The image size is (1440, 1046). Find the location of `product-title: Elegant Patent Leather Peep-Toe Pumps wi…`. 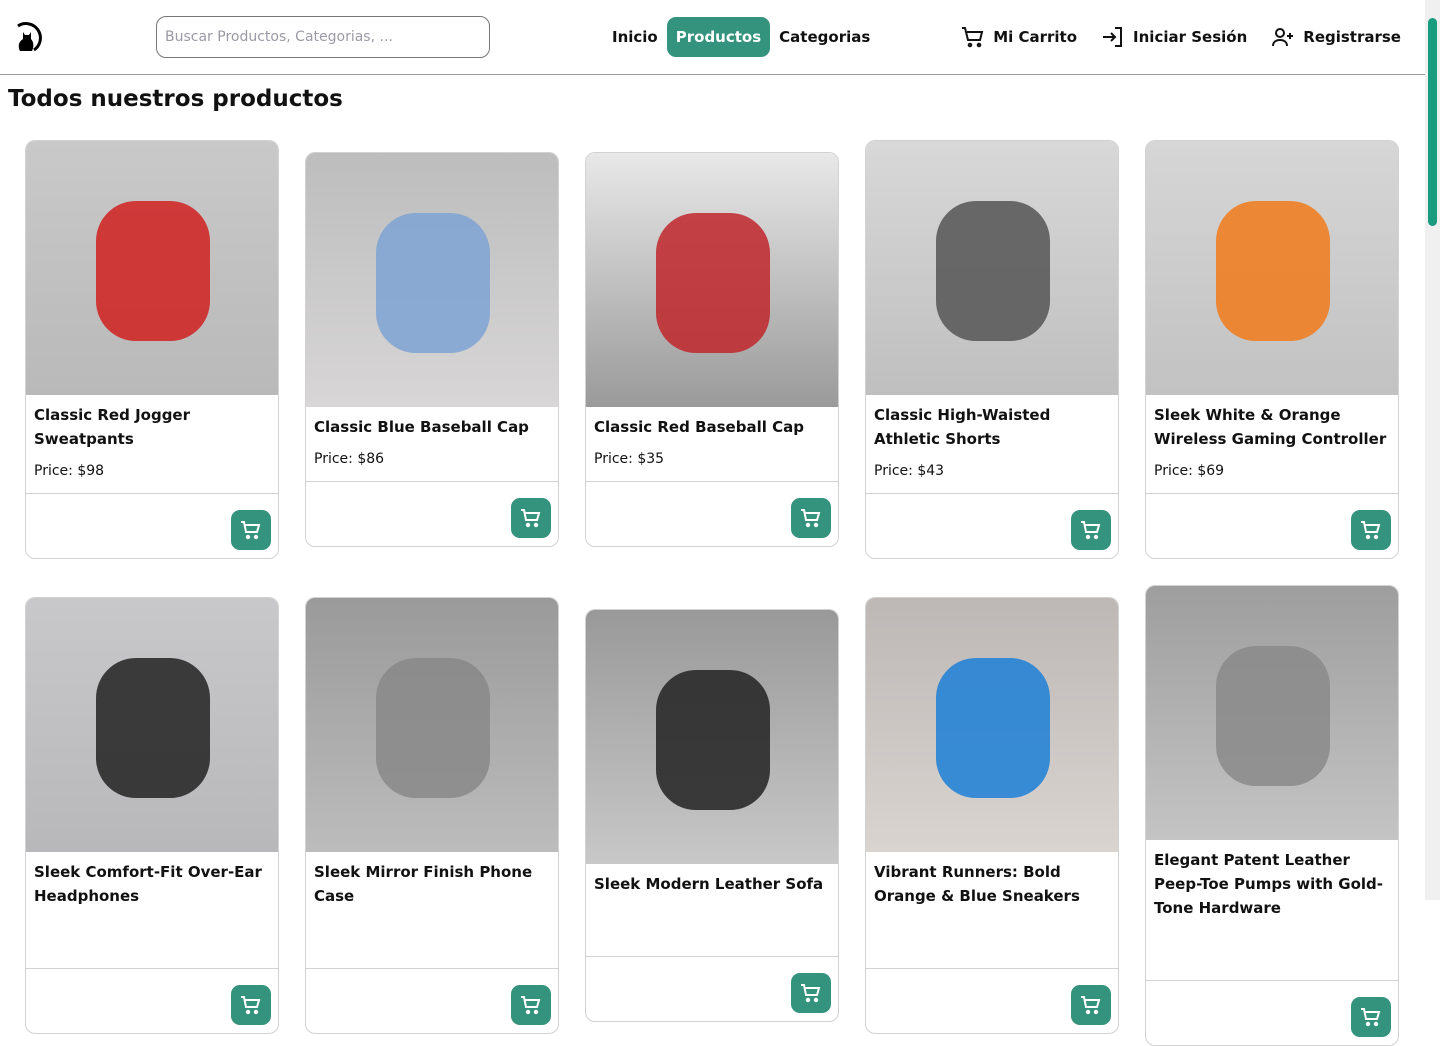

product-title: Elegant Patent Leather Peep-Toe Pumps wi… is located at coordinates (1272, 880).